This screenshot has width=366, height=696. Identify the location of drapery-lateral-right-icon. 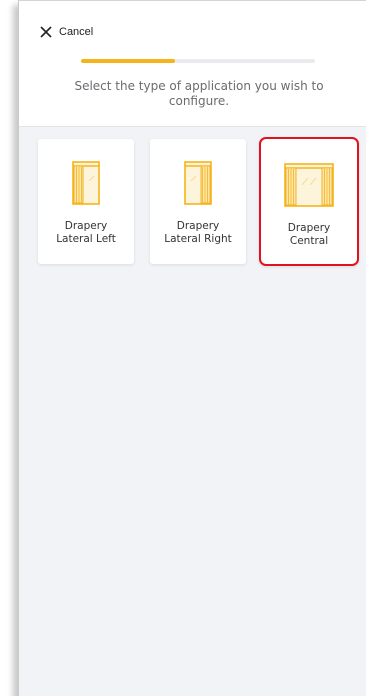
(198, 183).